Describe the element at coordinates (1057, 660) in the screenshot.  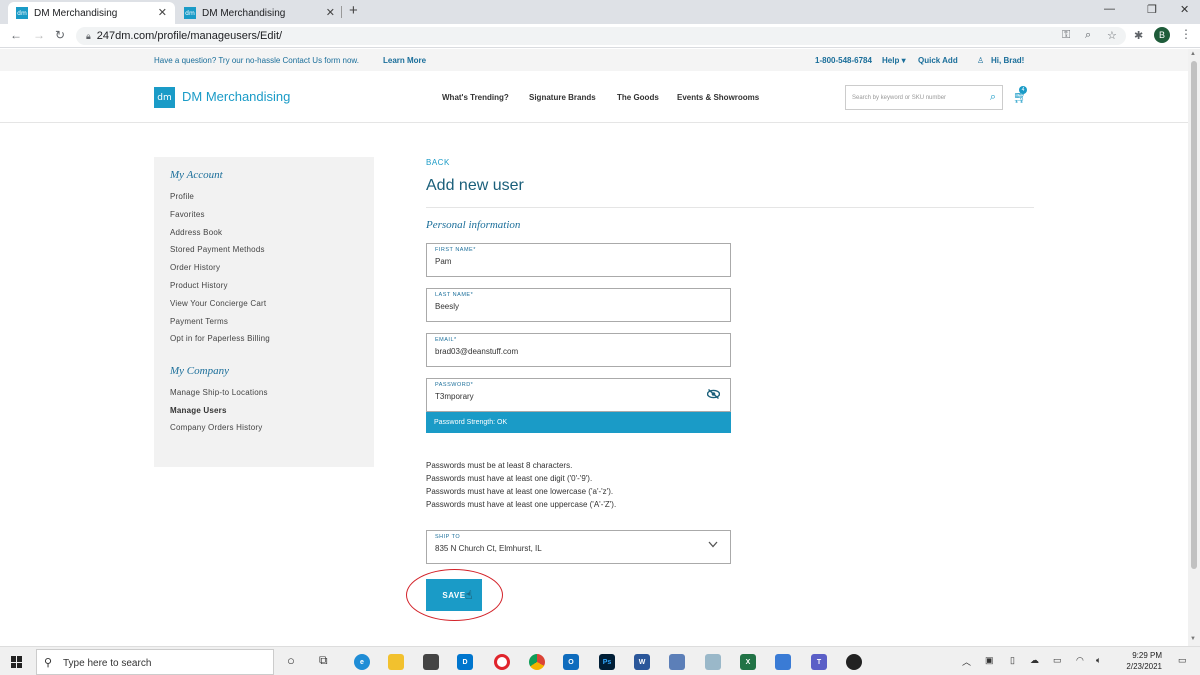
I see `battery-icon: ▭` at that location.